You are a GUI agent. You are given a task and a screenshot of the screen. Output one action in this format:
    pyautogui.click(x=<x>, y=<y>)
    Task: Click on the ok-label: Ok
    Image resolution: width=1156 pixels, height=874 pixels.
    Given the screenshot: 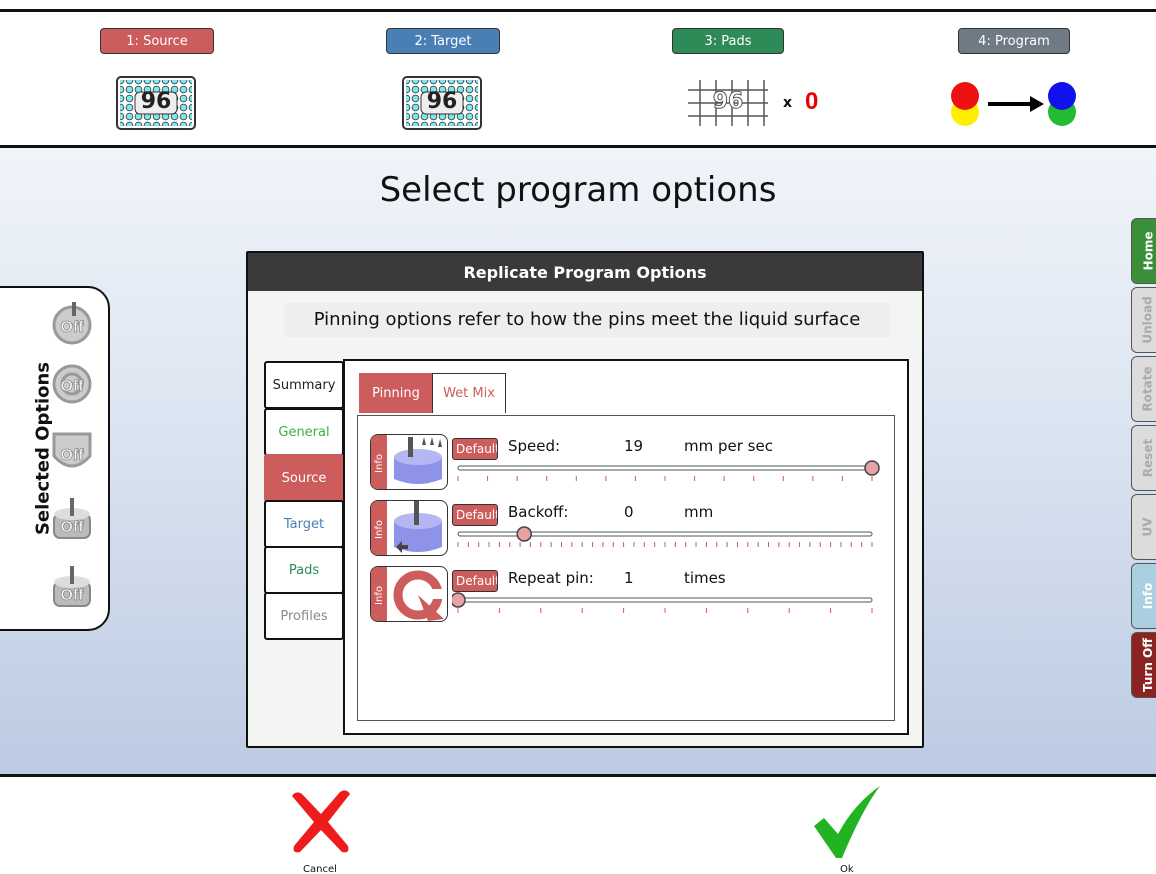 What is the action you would take?
    pyautogui.click(x=847, y=869)
    